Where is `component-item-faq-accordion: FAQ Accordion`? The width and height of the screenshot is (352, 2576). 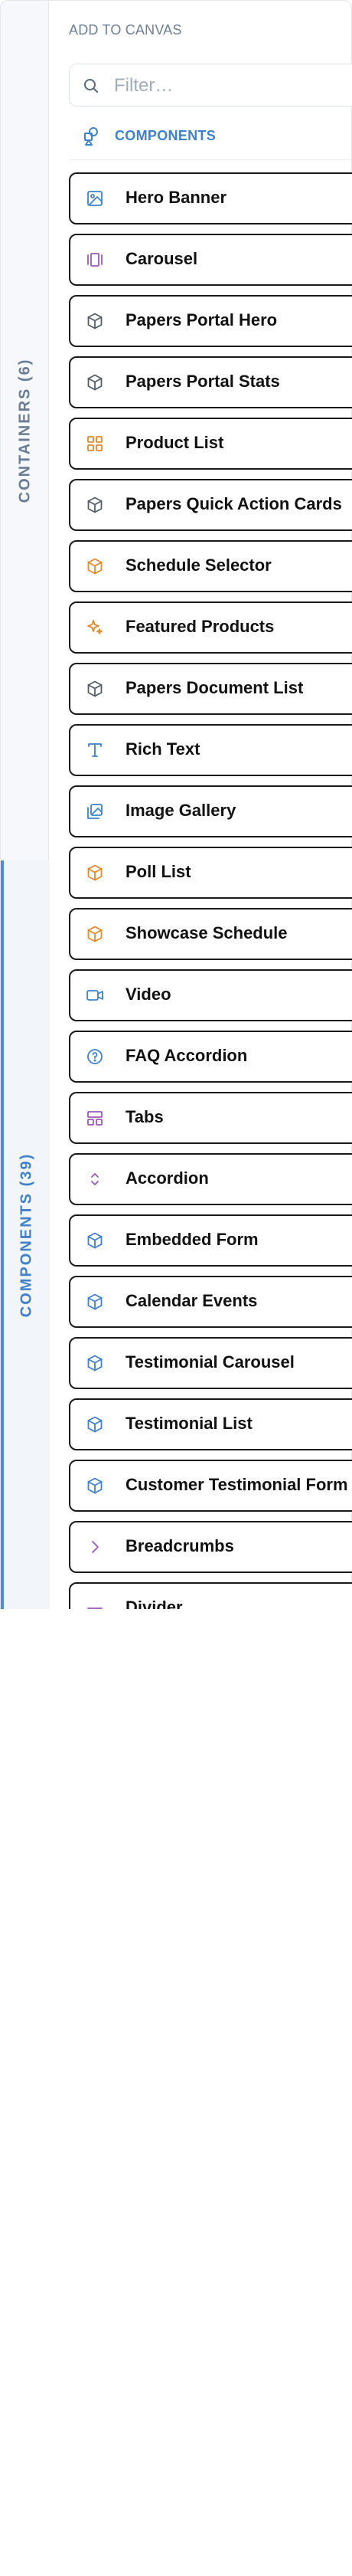
component-item-faq-accordion: FAQ Accordion is located at coordinates (211, 1057).